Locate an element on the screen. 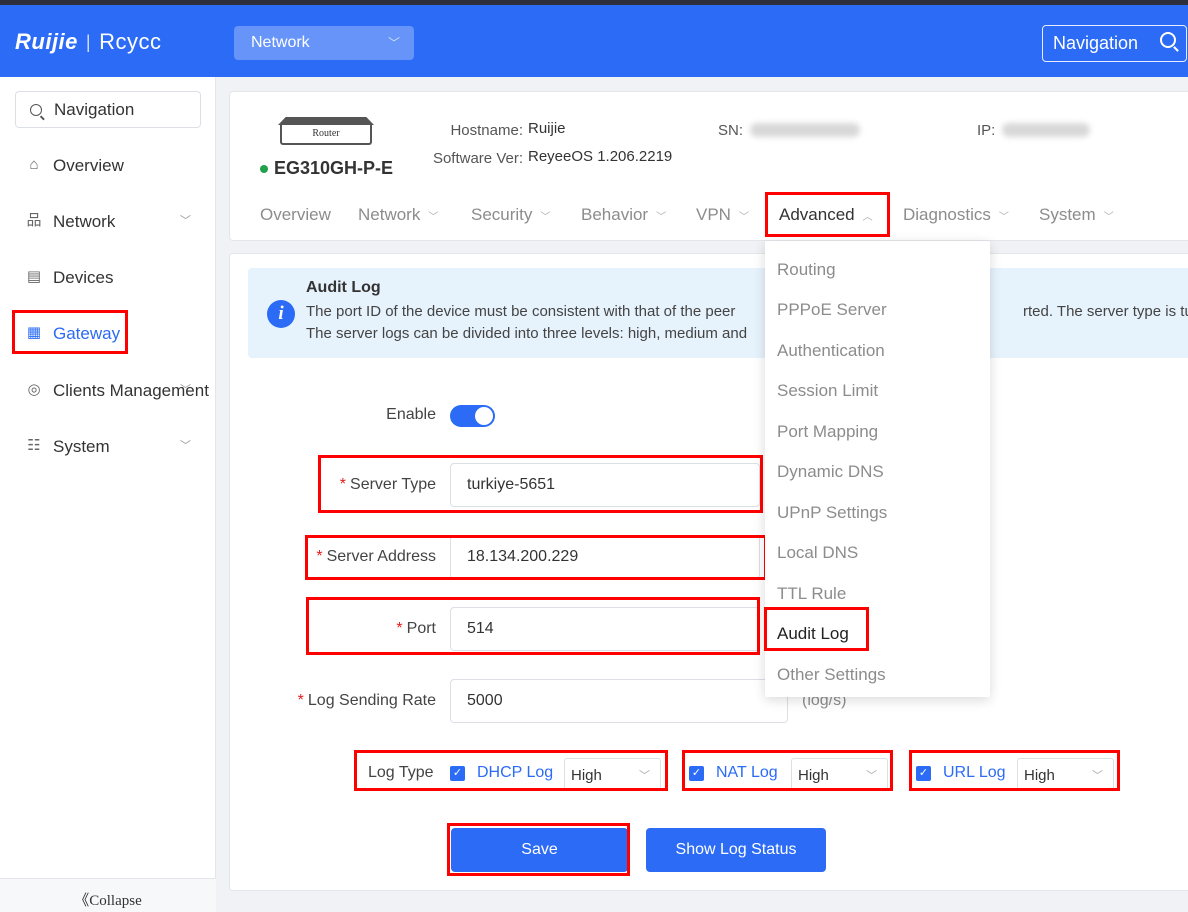 Image resolution: width=1188 pixels, height=912 pixels. sidebar-item-system: ☷ System ﹀ is located at coordinates (108, 447).